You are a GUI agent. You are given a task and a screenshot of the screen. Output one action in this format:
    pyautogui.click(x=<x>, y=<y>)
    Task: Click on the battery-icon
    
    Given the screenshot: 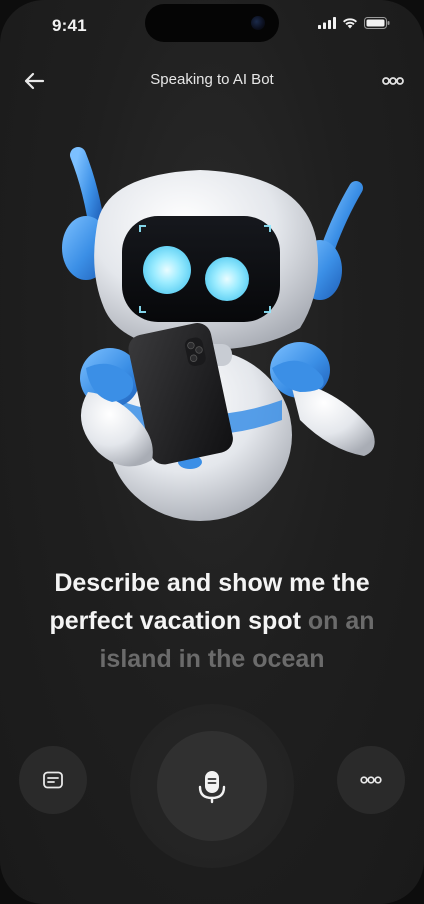 What is the action you would take?
    pyautogui.click(x=377, y=25)
    